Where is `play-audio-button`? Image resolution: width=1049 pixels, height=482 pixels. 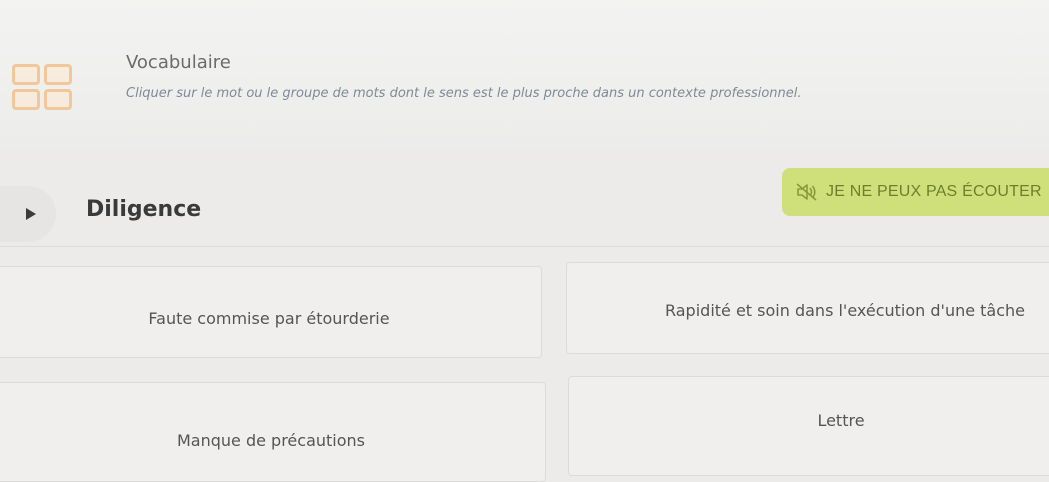
play-audio-button is located at coordinates (28, 214).